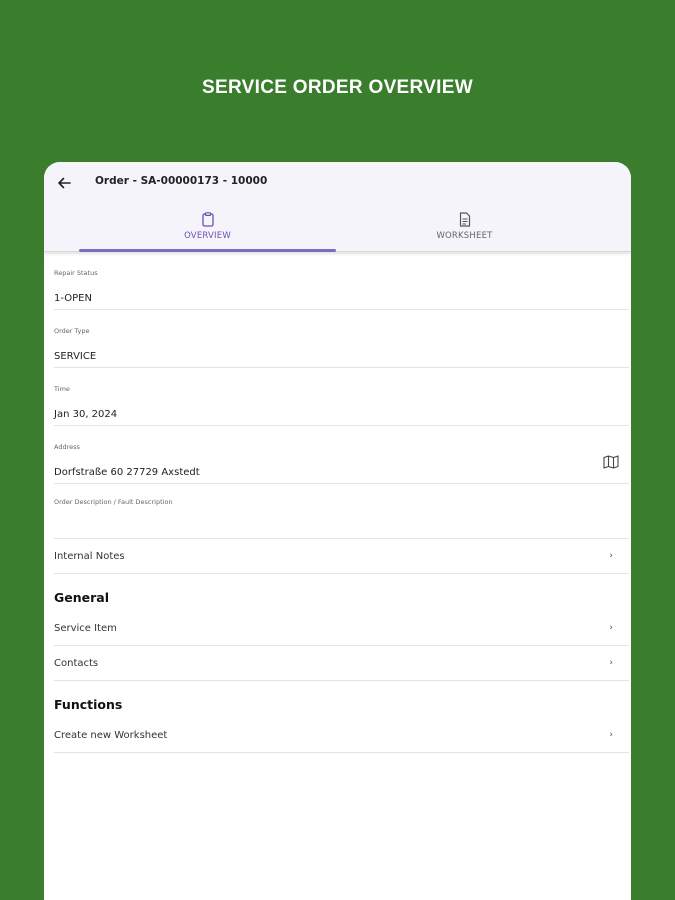 Image resolution: width=675 pixels, height=900 pixels. Describe the element at coordinates (341, 735) in the screenshot. I see `create-worksheet-row: Create new Worksheet ›` at that location.